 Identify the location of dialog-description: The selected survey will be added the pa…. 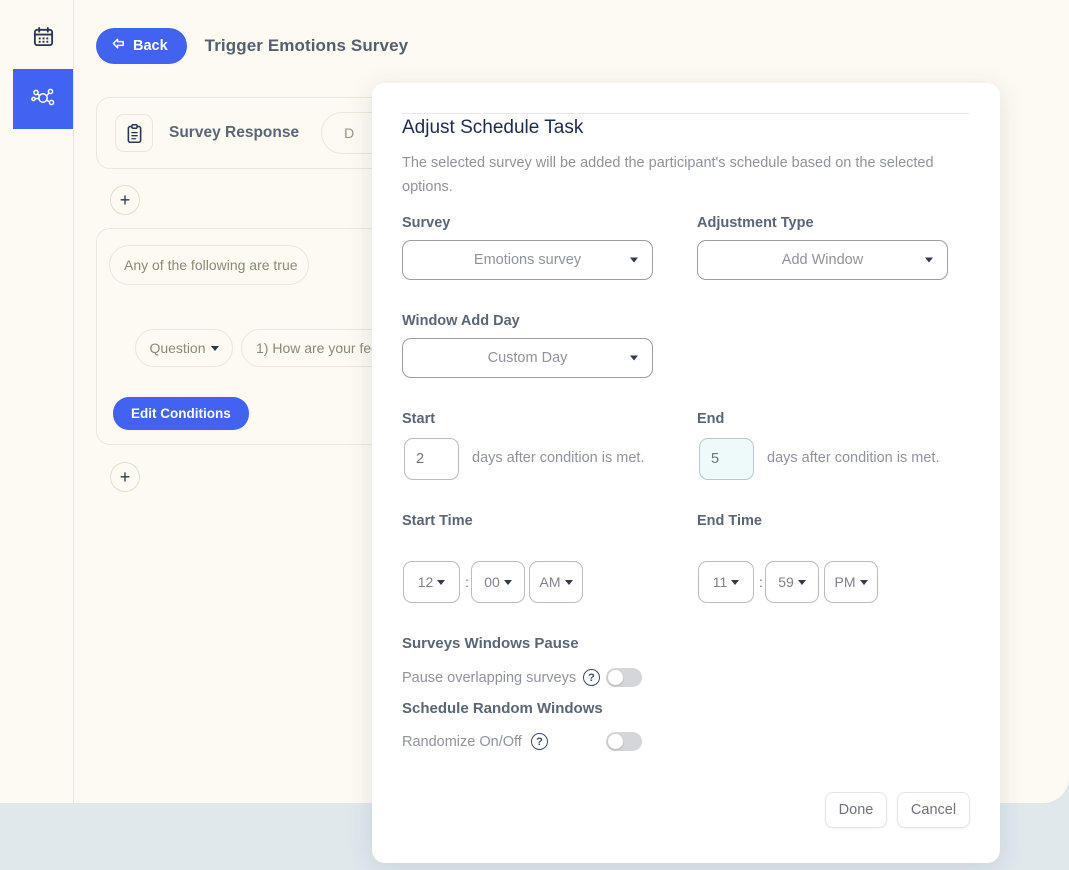
(668, 175).